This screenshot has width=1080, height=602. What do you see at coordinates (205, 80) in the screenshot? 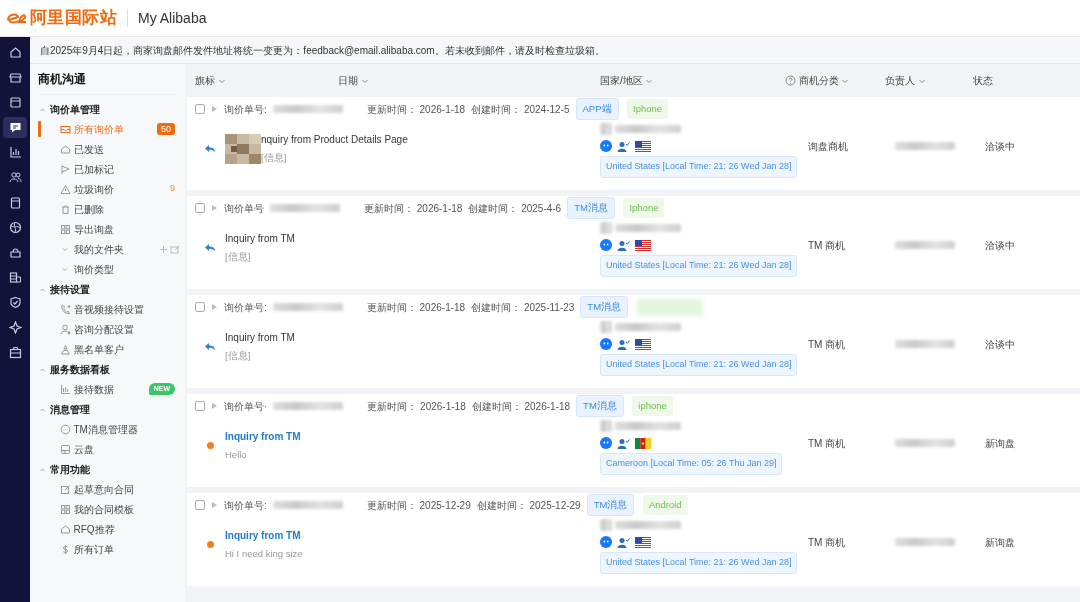
I see `column-header: 旗标` at bounding box center [205, 80].